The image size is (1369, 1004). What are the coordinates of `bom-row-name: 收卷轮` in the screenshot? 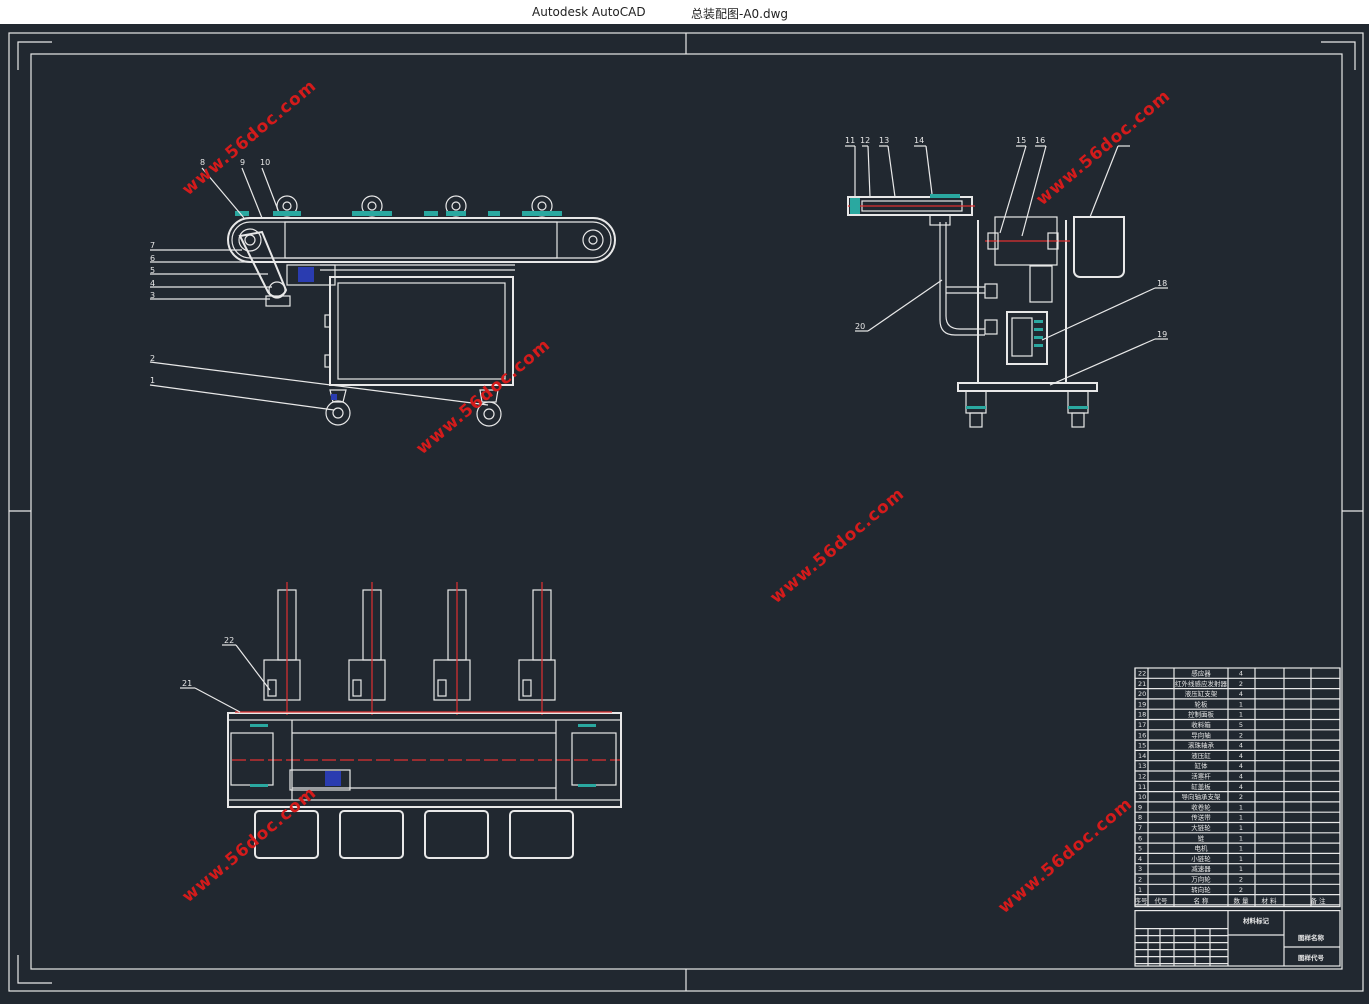 It's located at (1201, 806).